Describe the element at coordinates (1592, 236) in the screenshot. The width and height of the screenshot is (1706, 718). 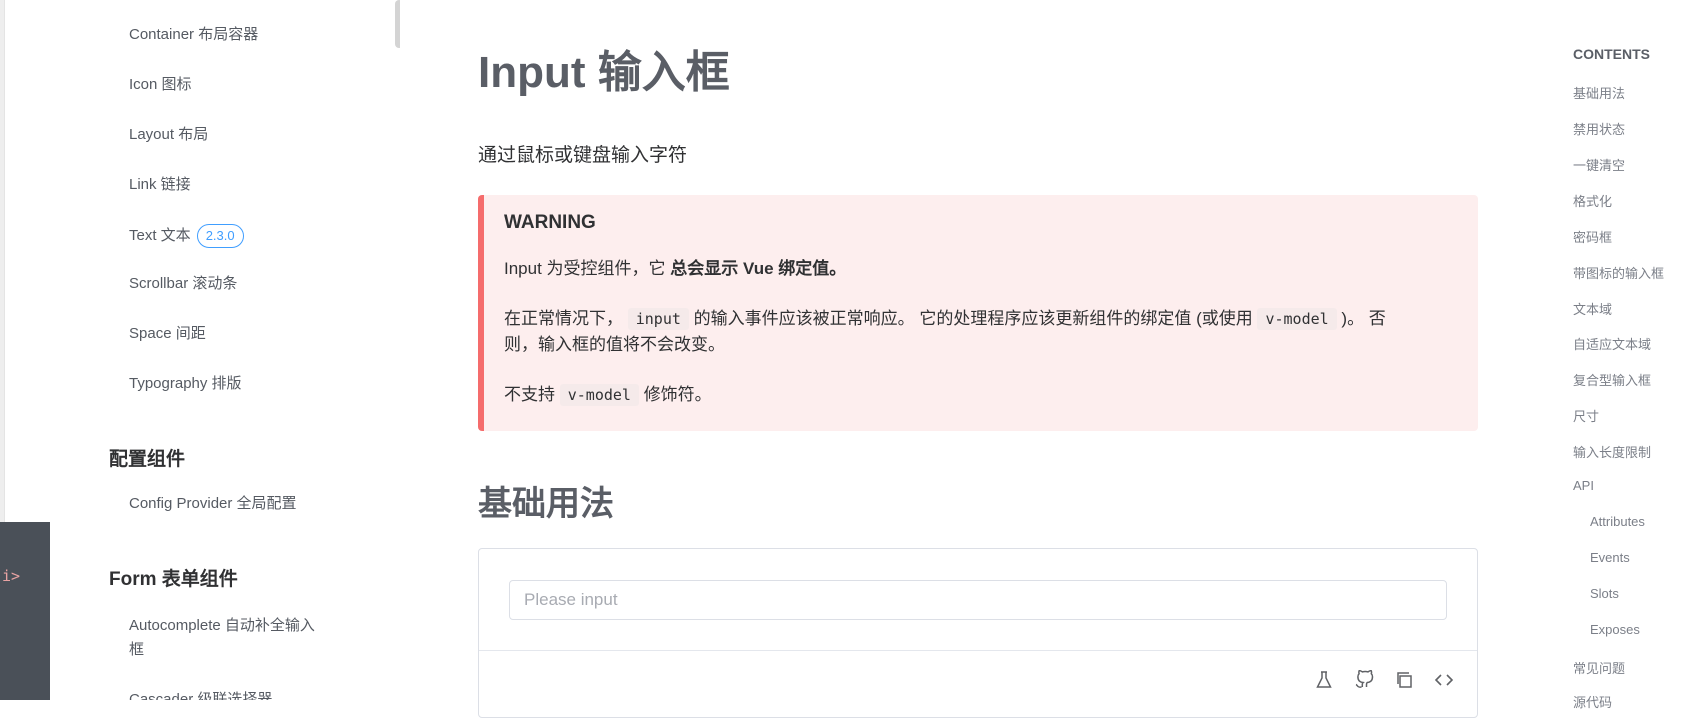
I see `toc-item: 密码框` at that location.